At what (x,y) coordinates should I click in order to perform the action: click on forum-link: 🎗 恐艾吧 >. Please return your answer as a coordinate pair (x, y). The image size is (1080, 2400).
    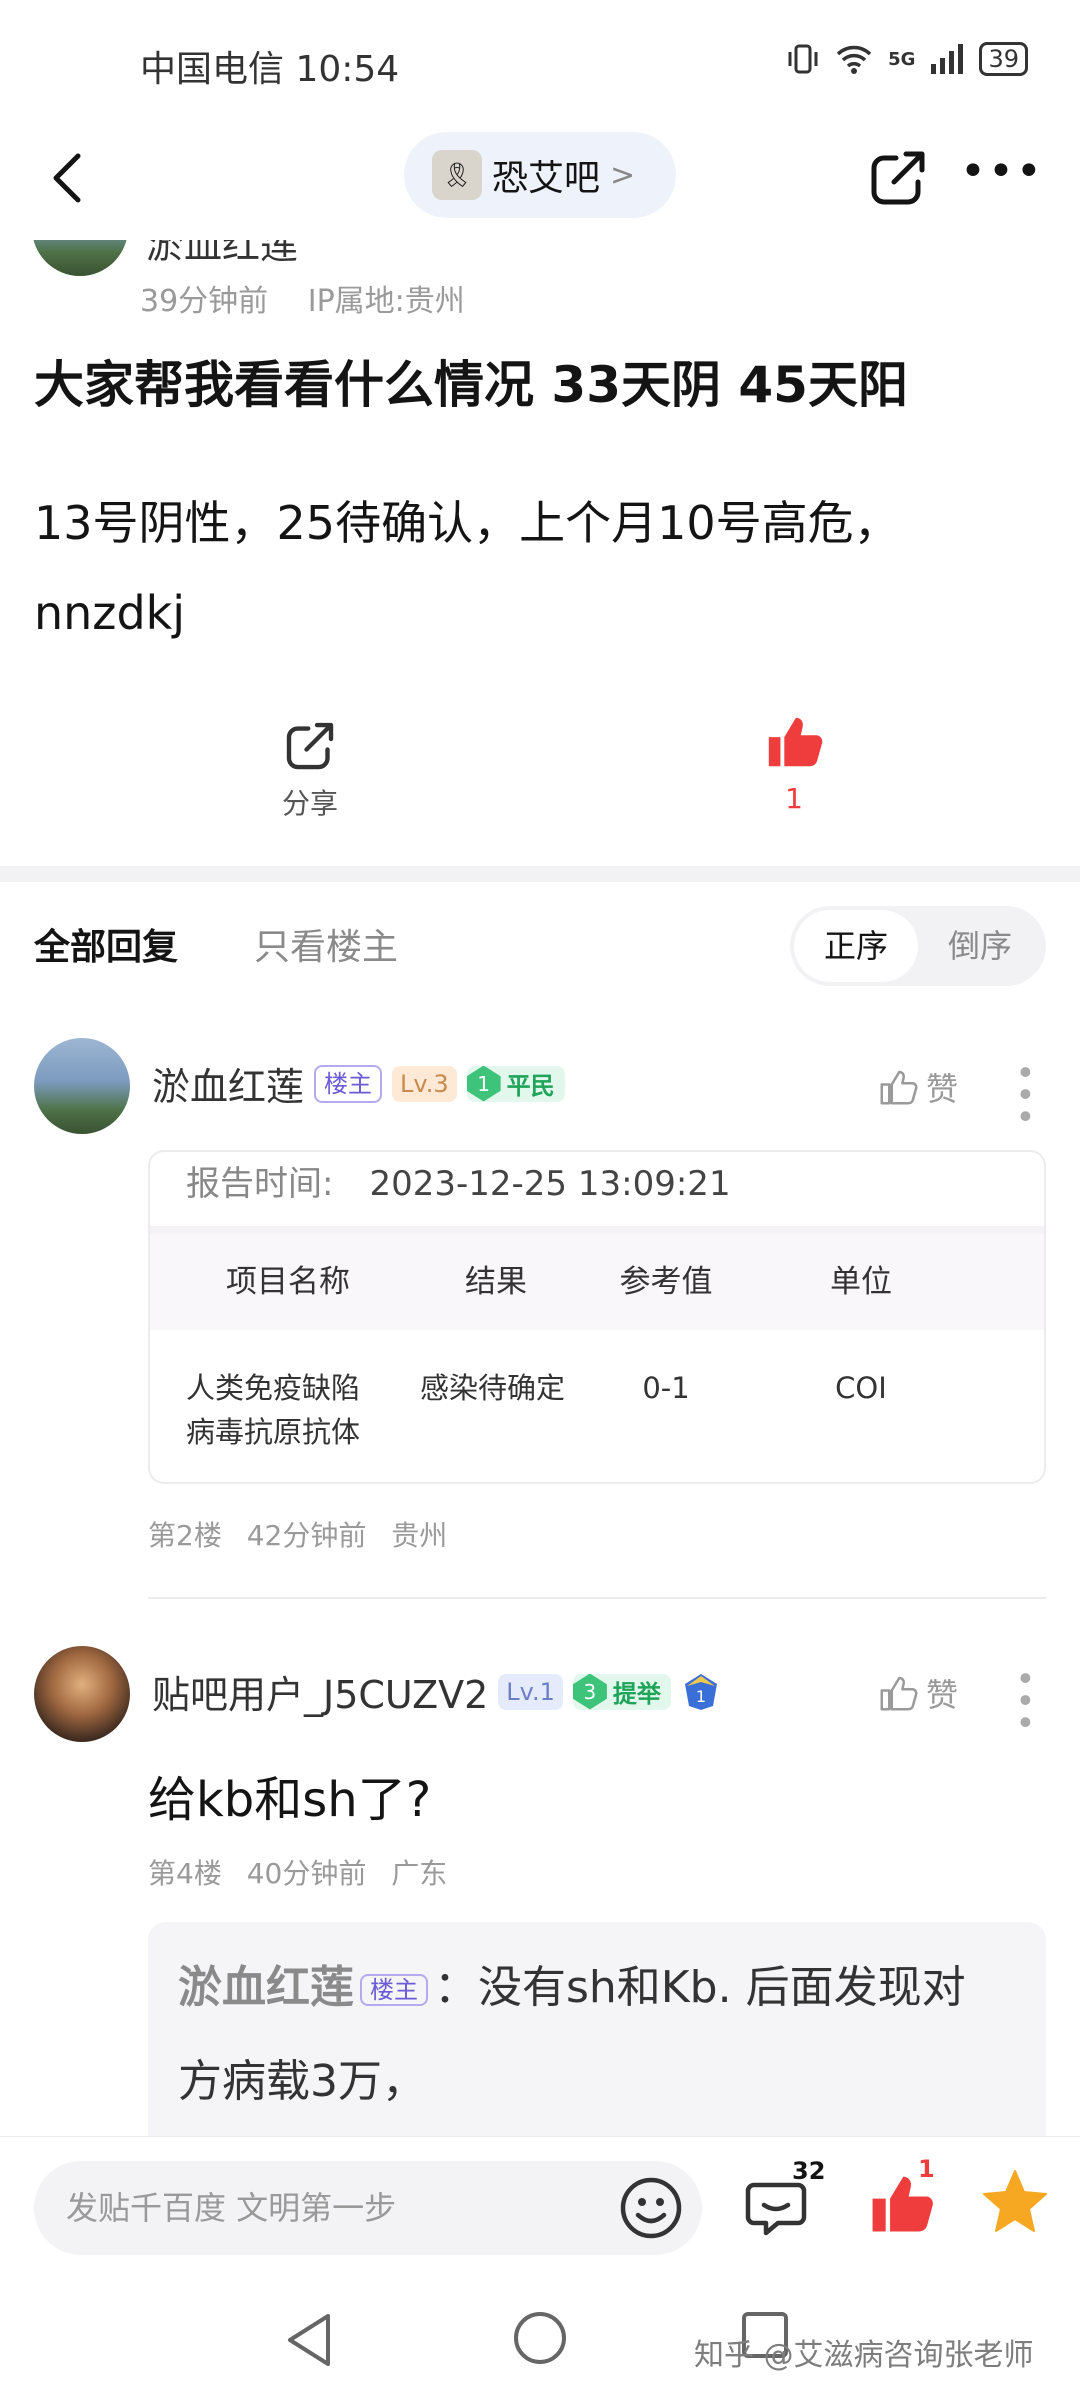
    Looking at the image, I should click on (540, 175).